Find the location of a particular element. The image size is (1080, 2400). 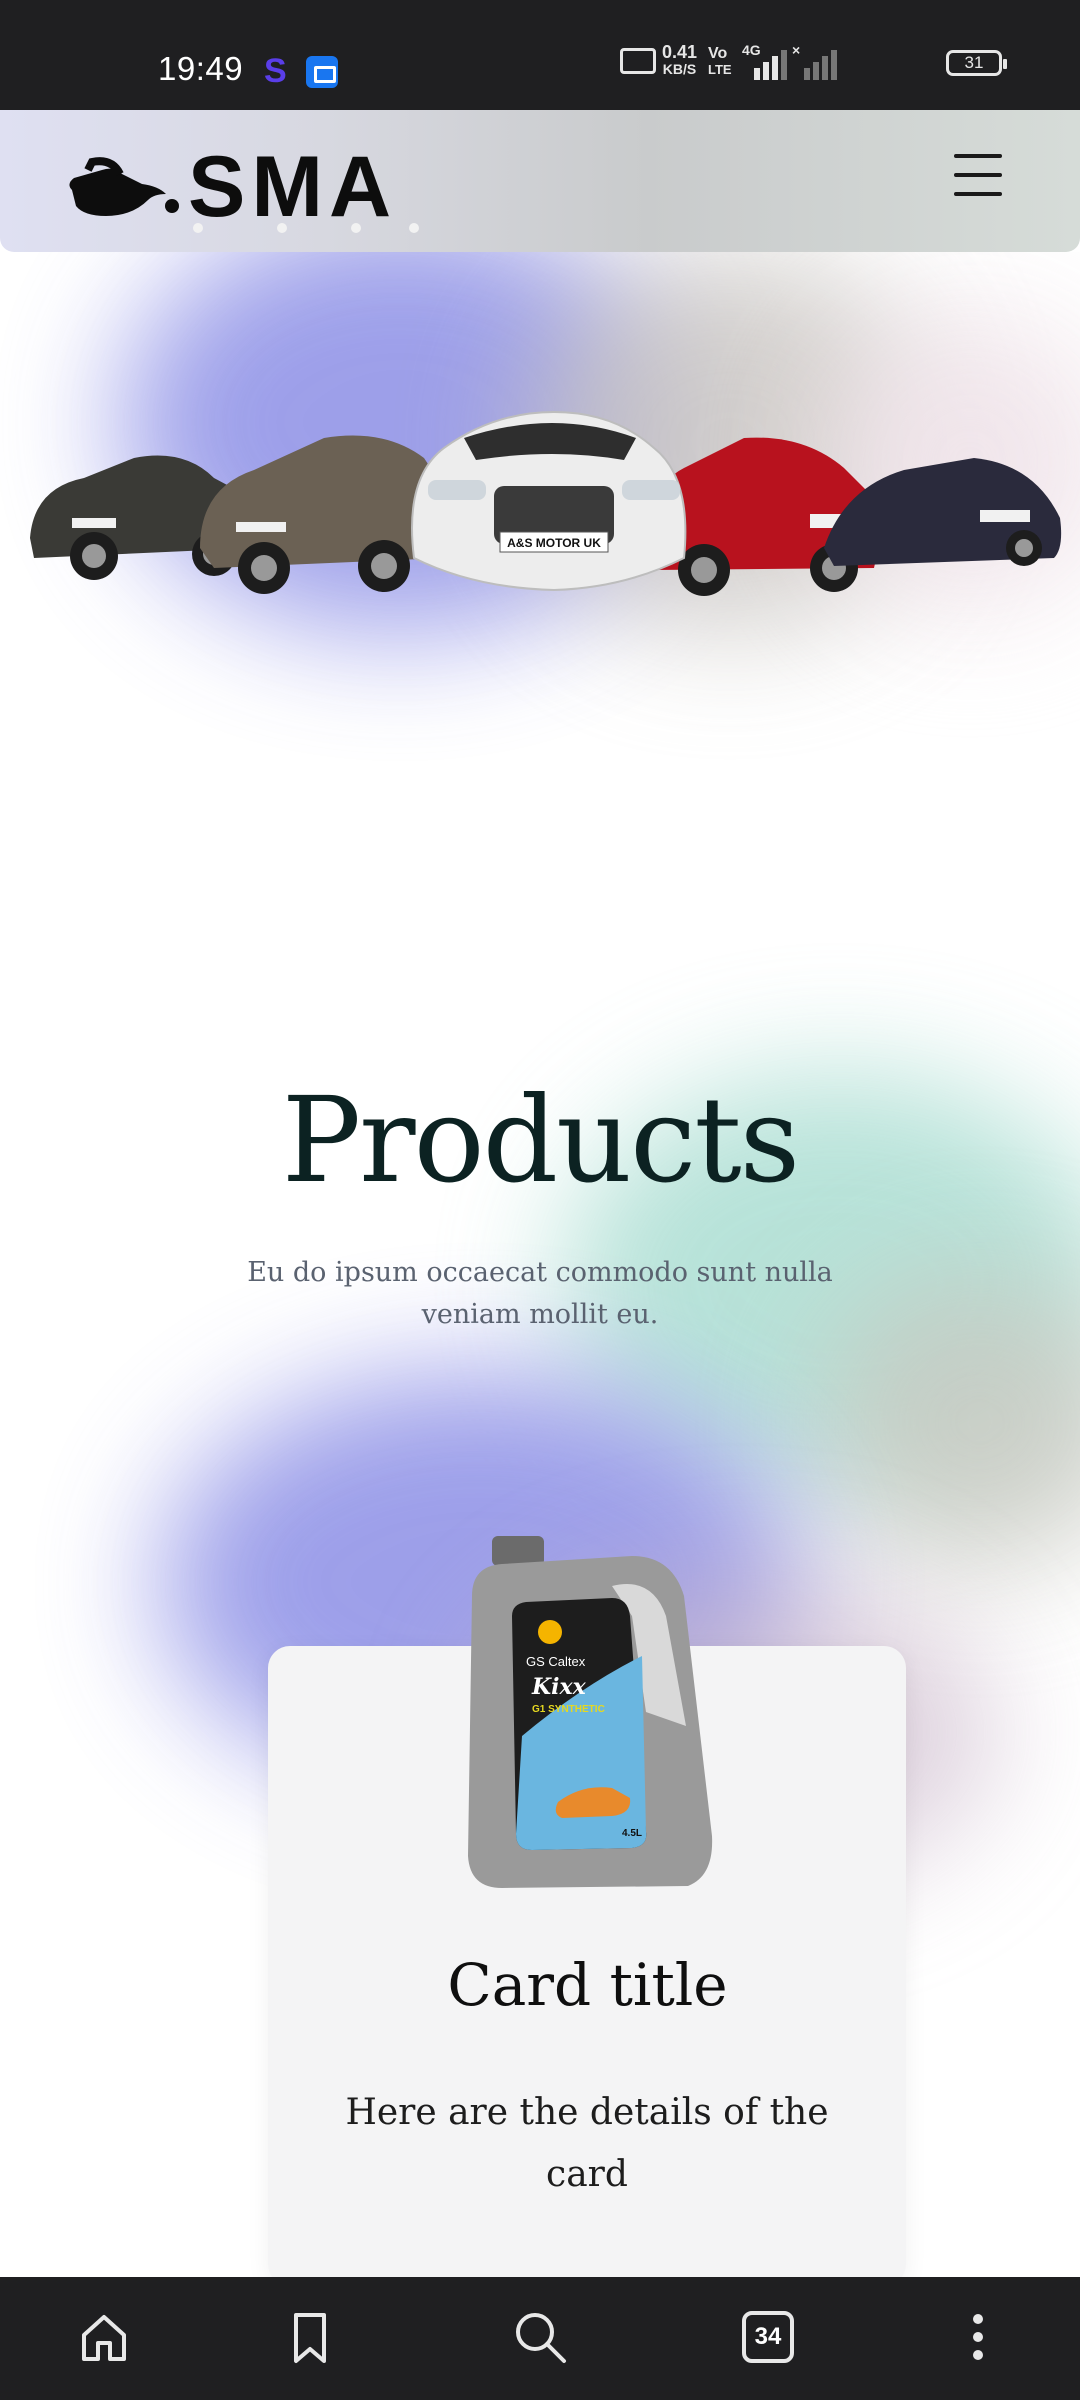

hamburger-icon is located at coordinates (978, 156).